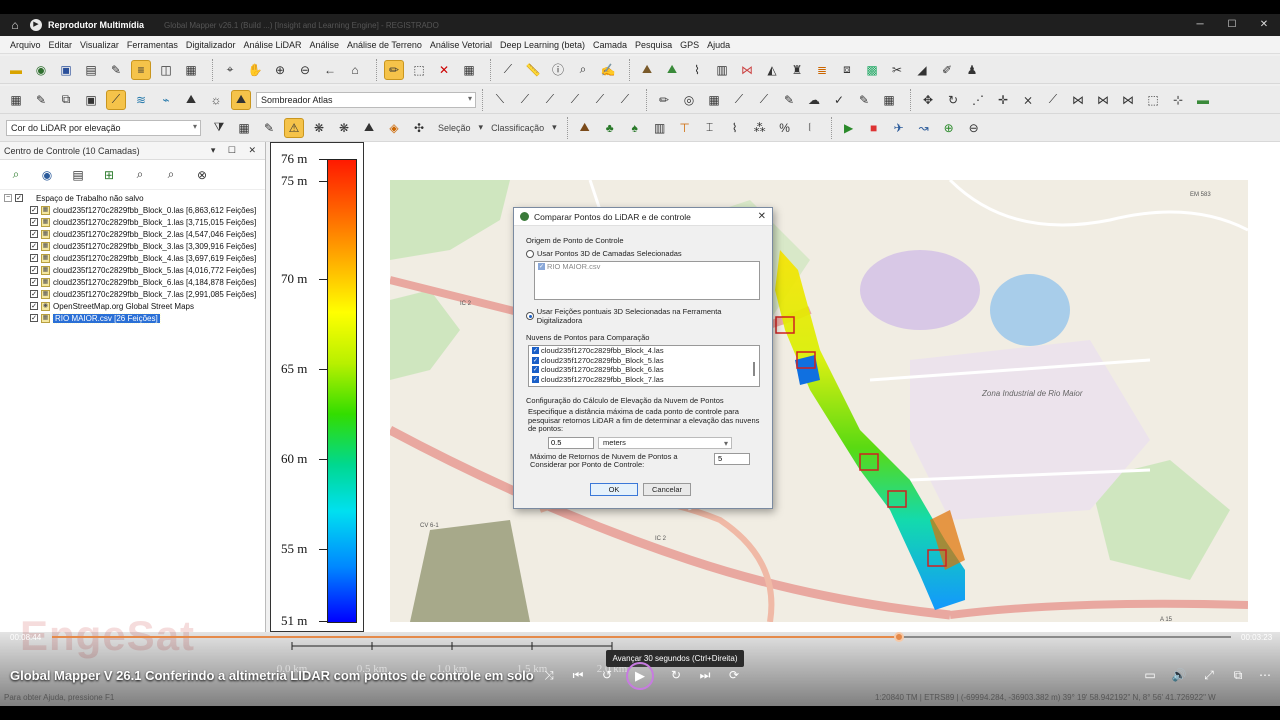 The image size is (1280, 720). What do you see at coordinates (66, 70) in the screenshot?
I see `save-icon: ▣` at bounding box center [66, 70].